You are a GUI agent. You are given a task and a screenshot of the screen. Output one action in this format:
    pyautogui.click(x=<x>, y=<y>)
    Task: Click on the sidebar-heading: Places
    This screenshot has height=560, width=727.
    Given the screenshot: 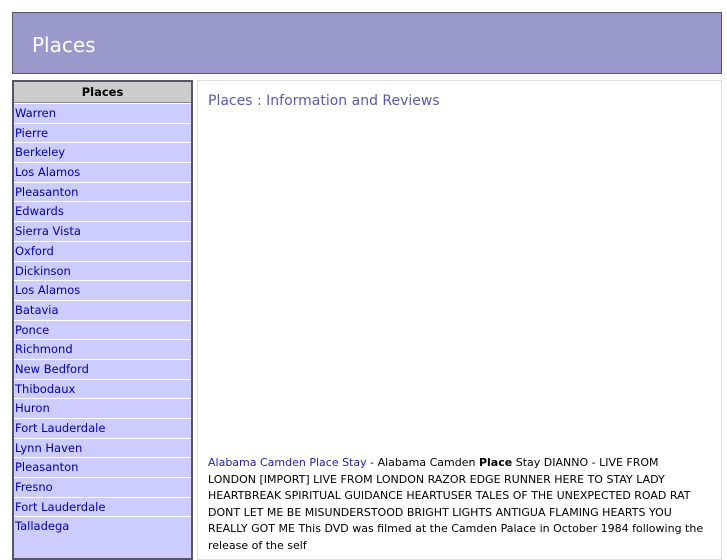 What is the action you would take?
    pyautogui.click(x=102, y=92)
    